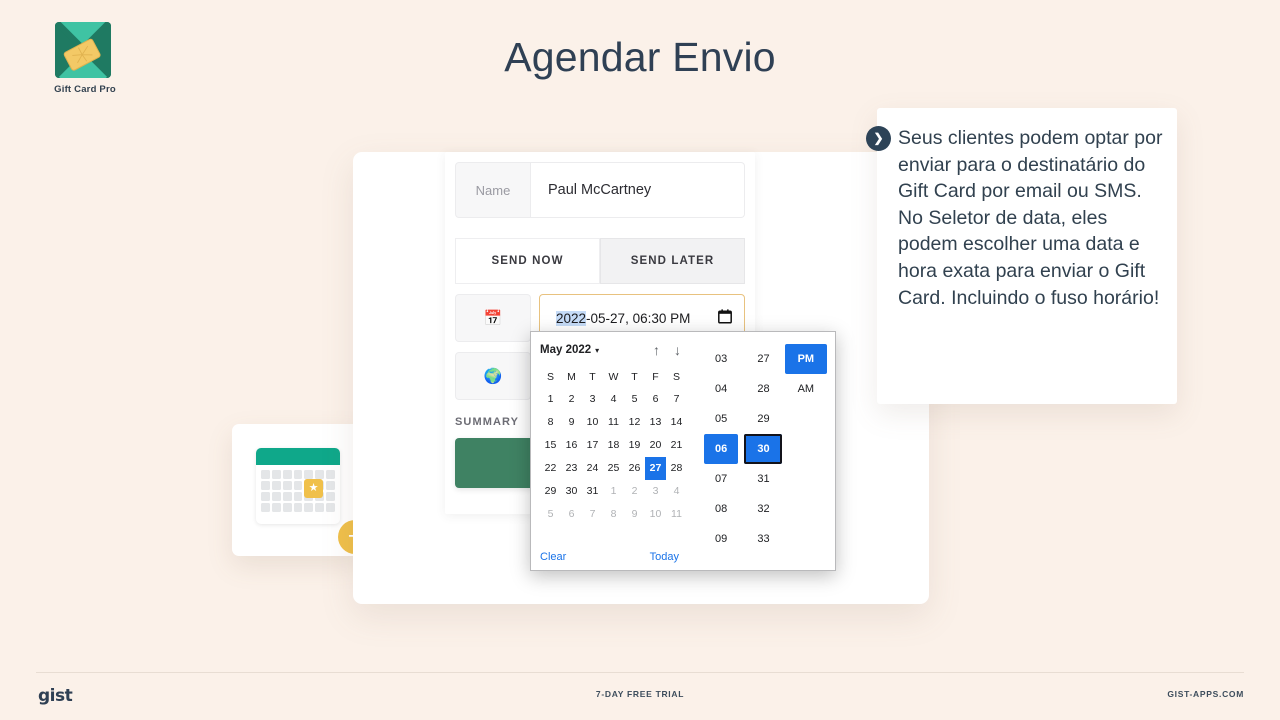 The width and height of the screenshot is (1280, 720). Describe the element at coordinates (656, 350) in the screenshot. I see `arrow-up-icon: ↑` at that location.